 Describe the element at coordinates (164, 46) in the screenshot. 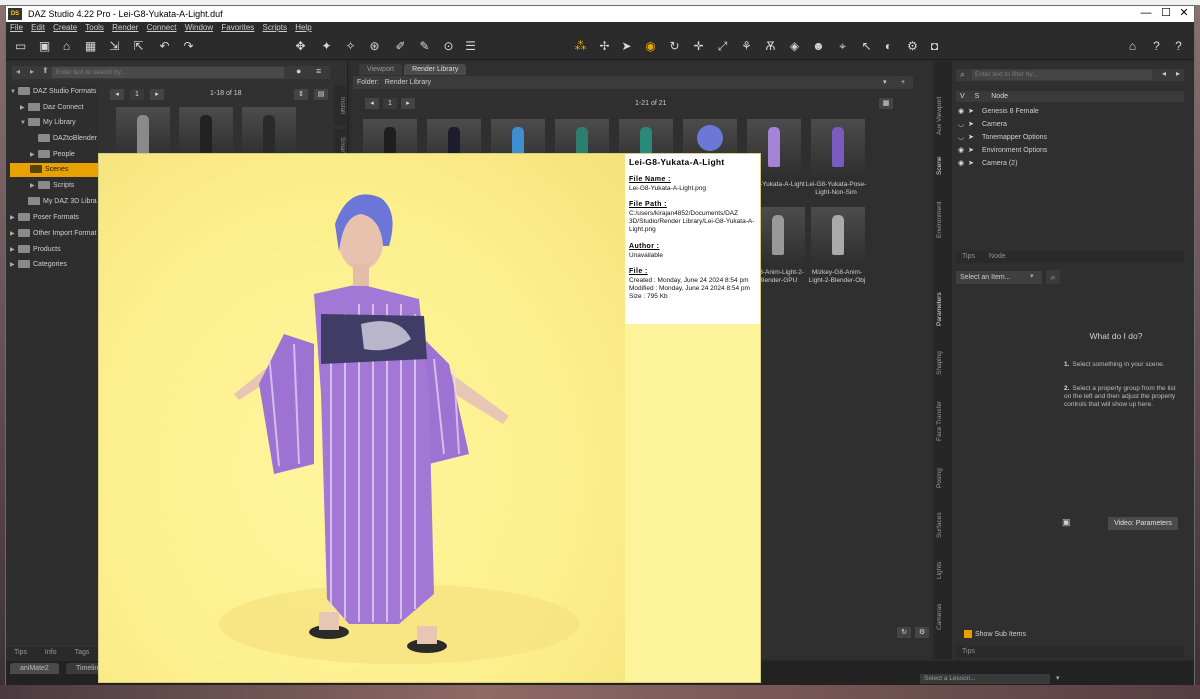

I see `undo-icon: ↶` at that location.